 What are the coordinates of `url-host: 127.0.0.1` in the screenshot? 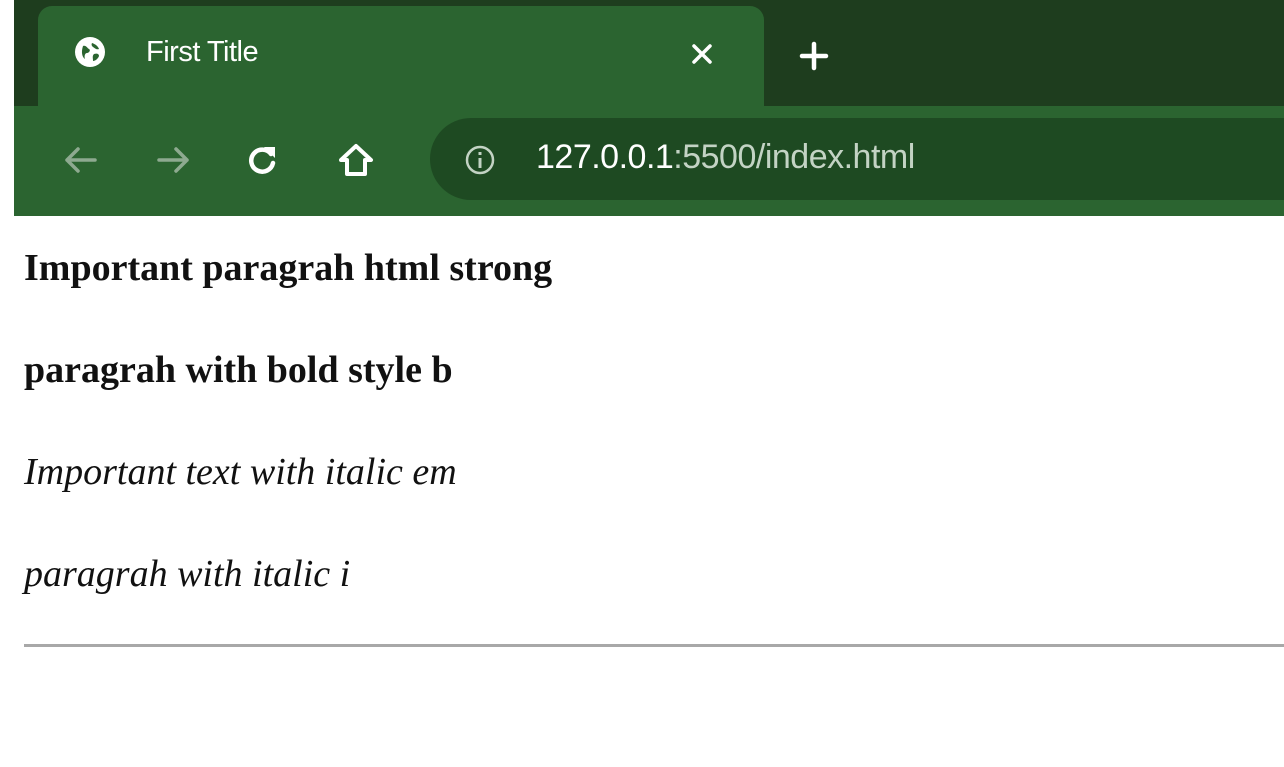 It's located at (605, 157).